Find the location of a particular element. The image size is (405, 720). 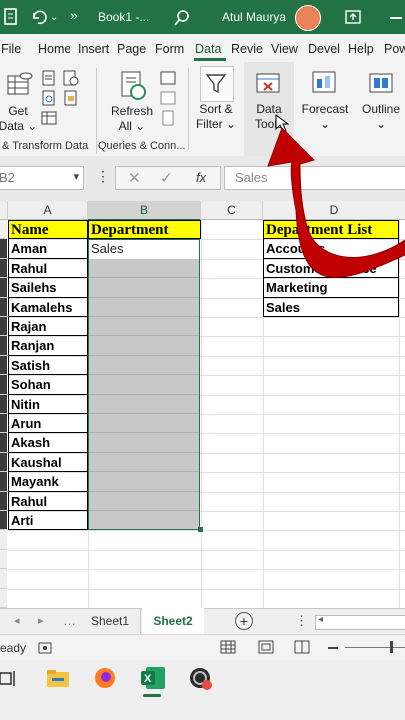

zoom-slider-thumb is located at coordinates (391, 647).